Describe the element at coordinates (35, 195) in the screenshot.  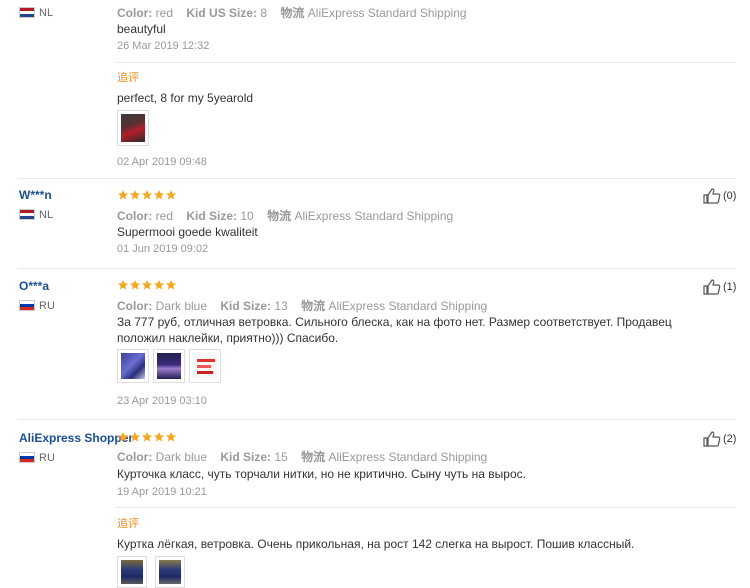
I see `reviewer-name: W***n` at that location.